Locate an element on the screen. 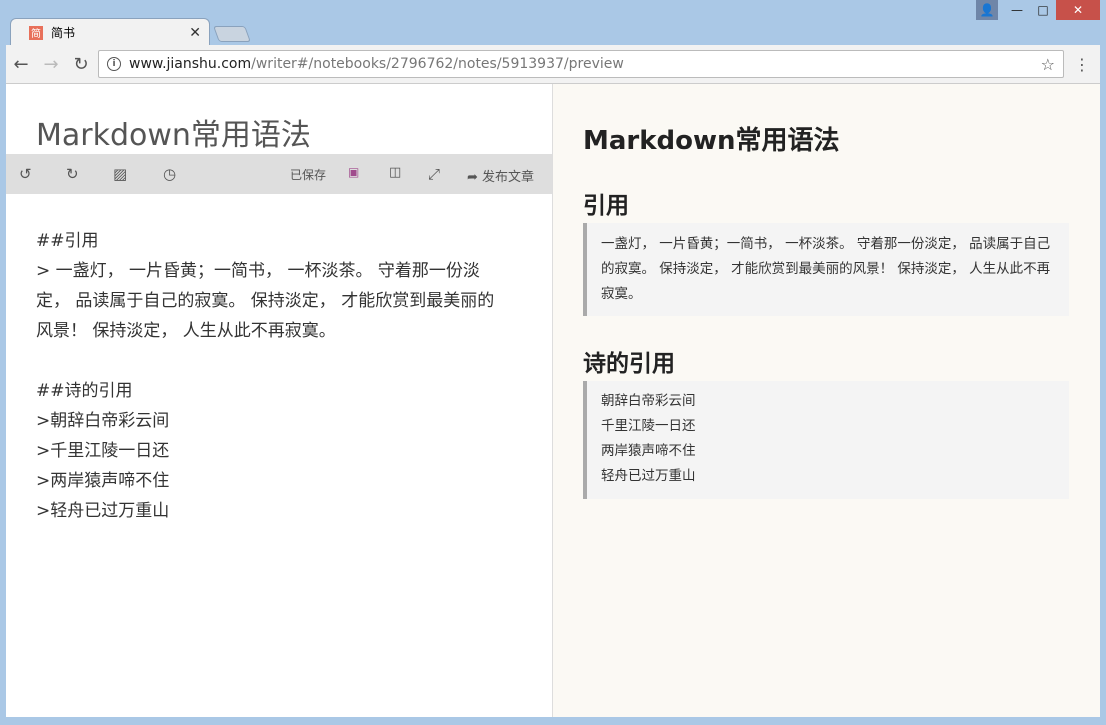 This screenshot has height=725, width=1106. editor-line: >轻舟已过万重山 is located at coordinates (103, 511).